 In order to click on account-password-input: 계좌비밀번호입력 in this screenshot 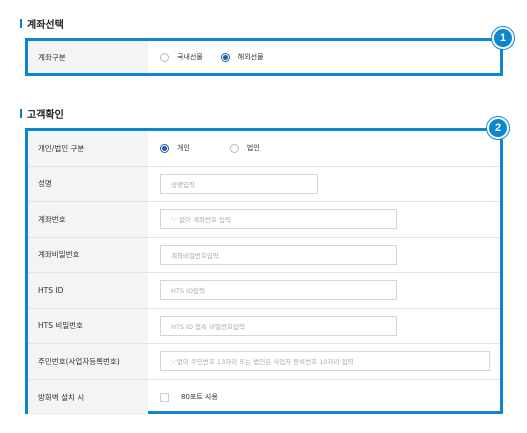, I will do `click(278, 254)`.